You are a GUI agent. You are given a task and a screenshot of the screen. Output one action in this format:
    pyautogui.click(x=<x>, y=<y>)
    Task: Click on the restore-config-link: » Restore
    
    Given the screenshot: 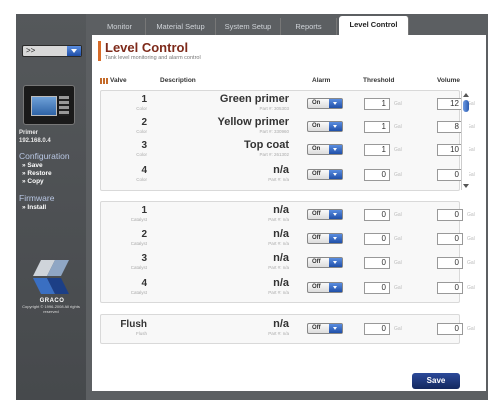 What is the action you would take?
    pyautogui.click(x=37, y=174)
    